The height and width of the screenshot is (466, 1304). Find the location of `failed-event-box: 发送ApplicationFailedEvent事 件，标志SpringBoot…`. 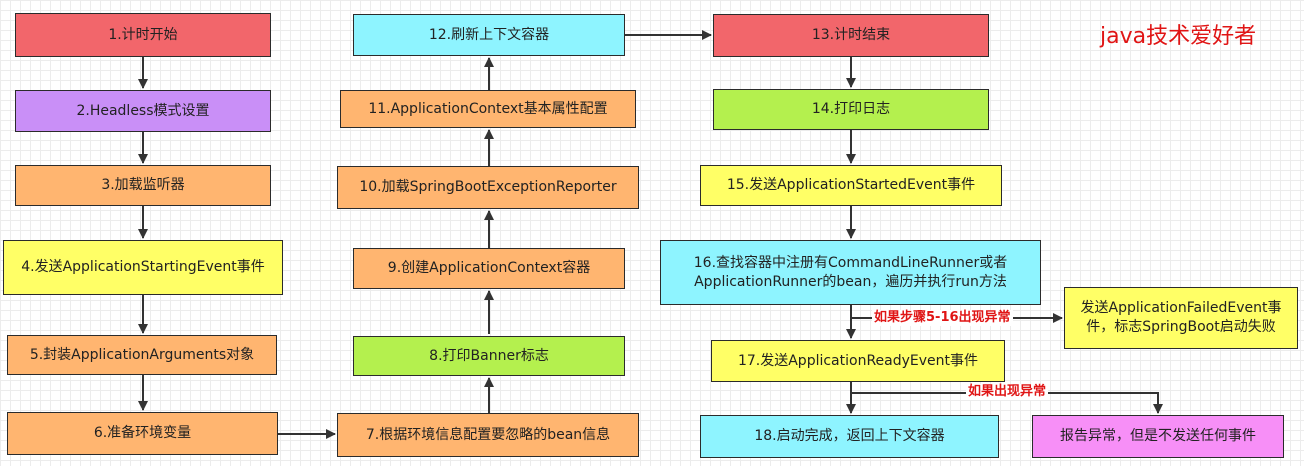

failed-event-box: 发送ApplicationFailedEvent事 件，标志SpringBoot… is located at coordinates (1181, 318).